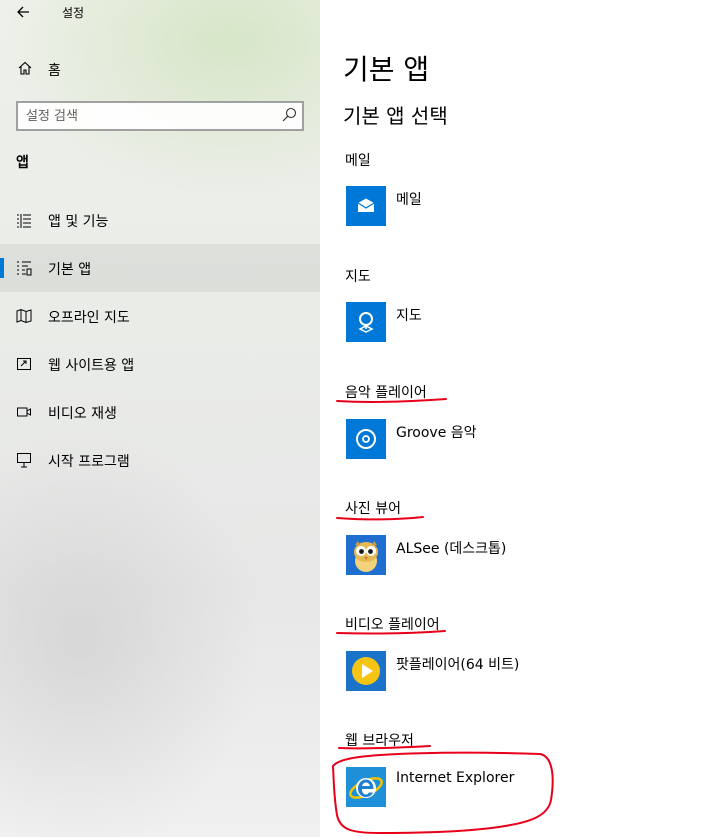 Image resolution: width=722 pixels, height=837 pixels. What do you see at coordinates (24, 268) in the screenshot?
I see `default-apps-icon` at bounding box center [24, 268].